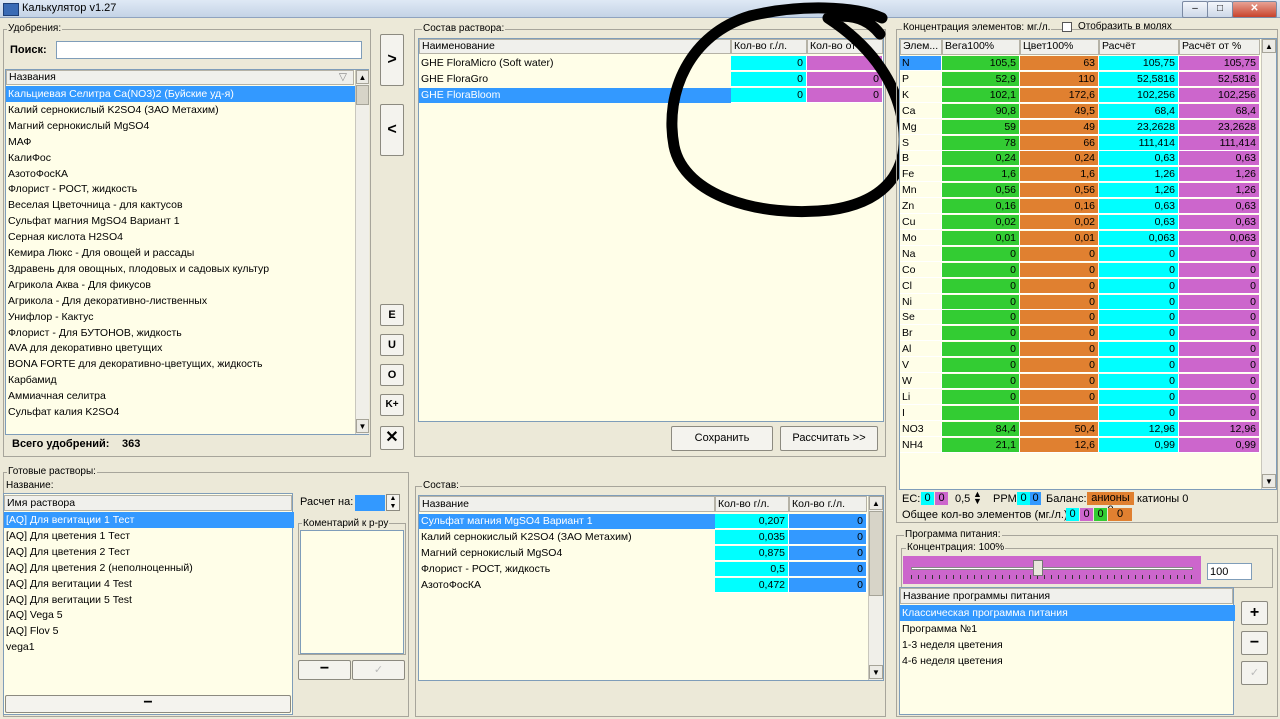 This screenshot has width=1280, height=719. I want to click on conc-header-flower: Цвет100%, so click(1059, 47).